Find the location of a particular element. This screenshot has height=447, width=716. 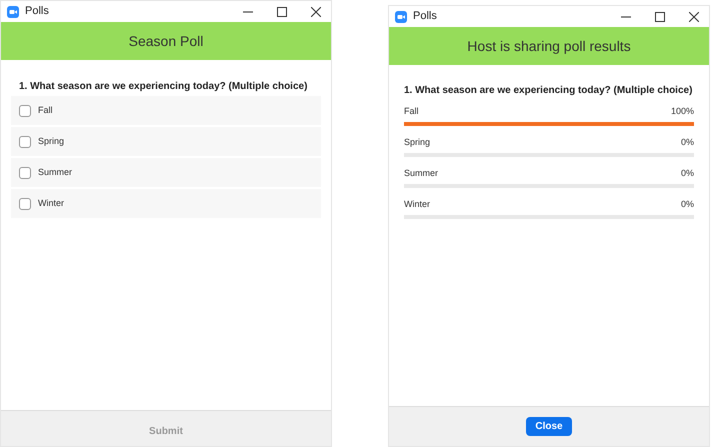

option-row: Spring is located at coordinates (166, 141).